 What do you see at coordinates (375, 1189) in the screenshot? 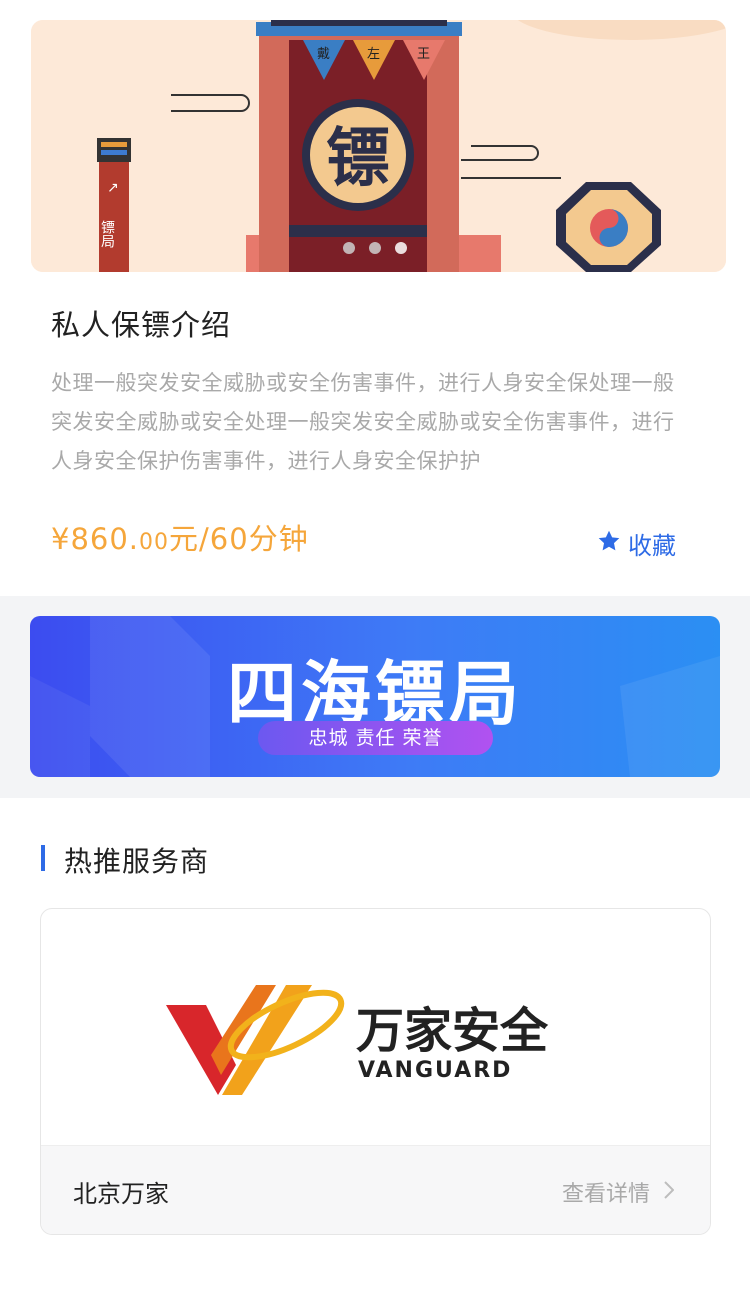
I see `provider-footer: 北京万家 查看详情` at bounding box center [375, 1189].